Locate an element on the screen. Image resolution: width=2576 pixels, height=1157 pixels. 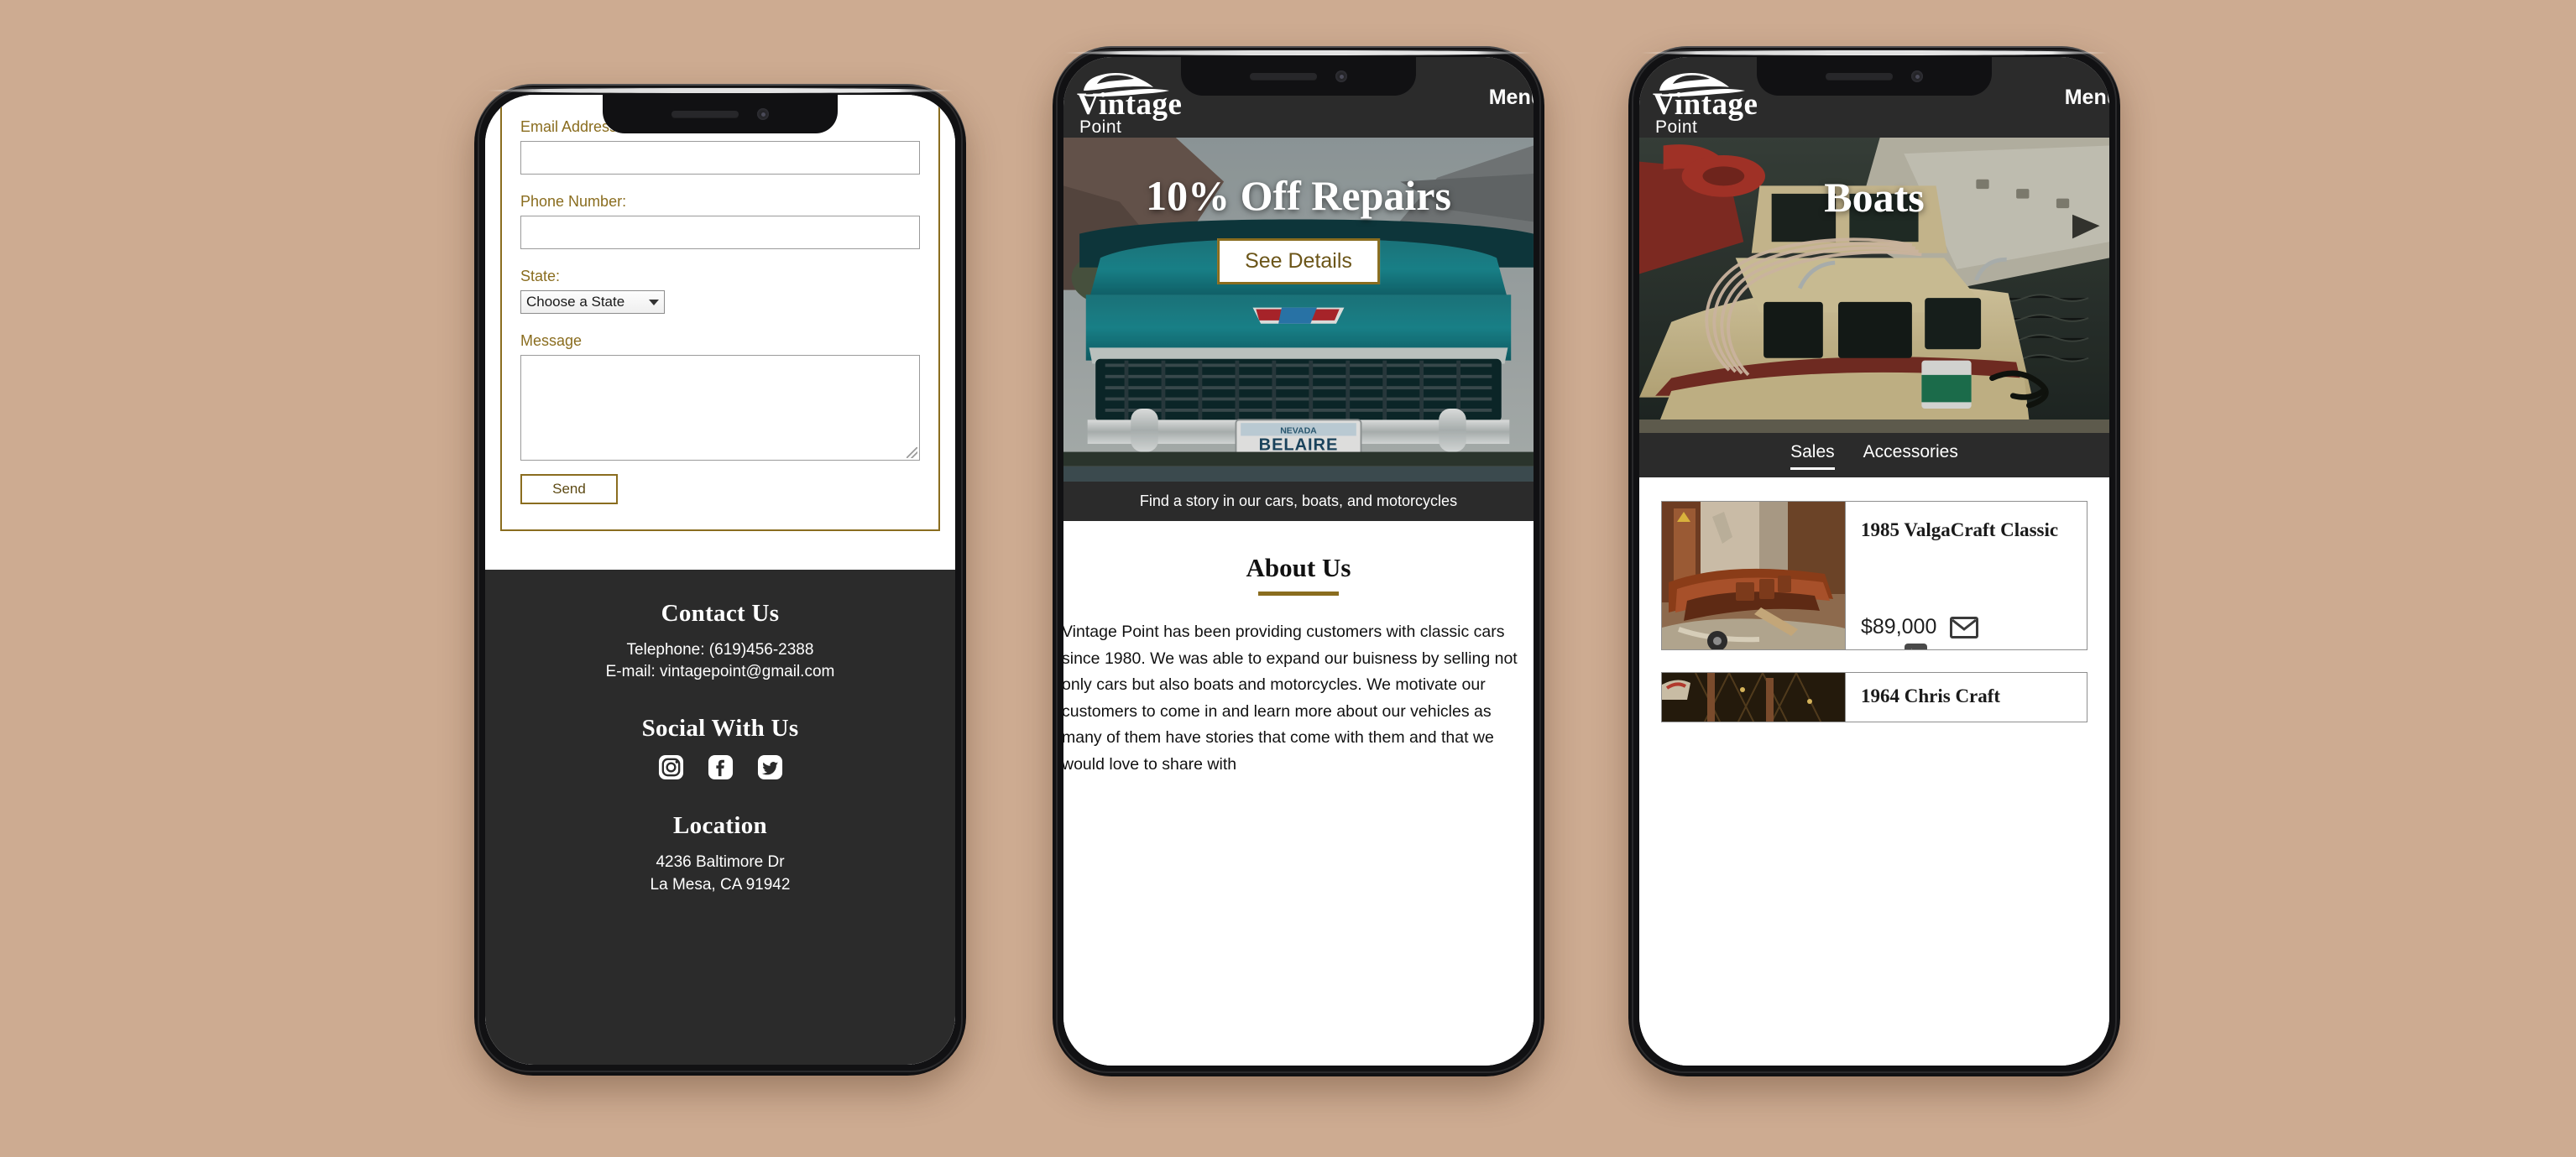
phone2-notch is located at coordinates (1298, 76).